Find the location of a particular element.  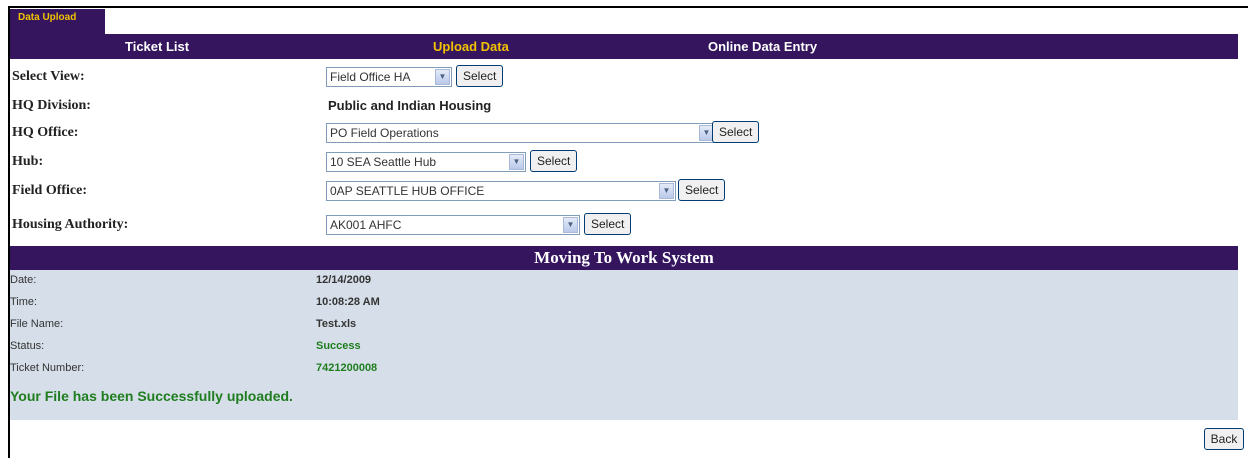

housing-authority-select-button: Select is located at coordinates (608, 224).